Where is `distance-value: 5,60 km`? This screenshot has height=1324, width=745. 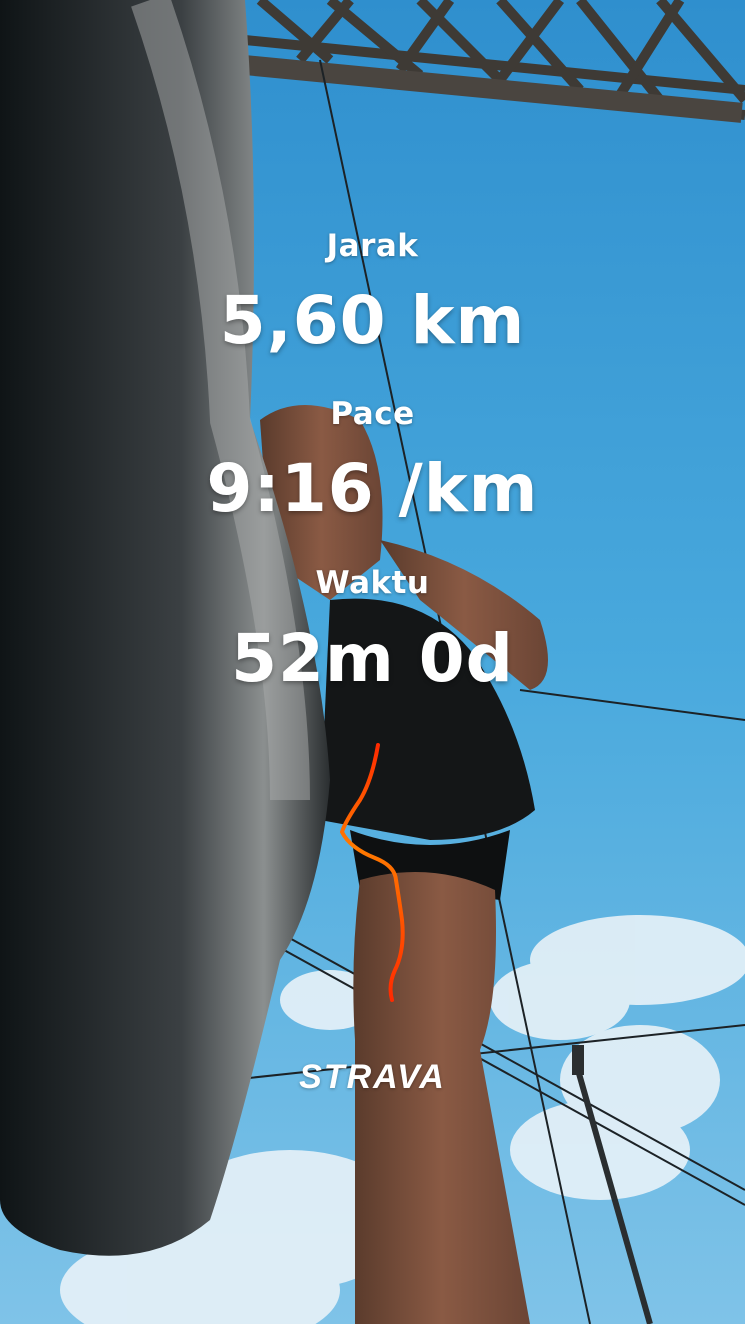
distance-value: 5,60 km is located at coordinates (372, 320).